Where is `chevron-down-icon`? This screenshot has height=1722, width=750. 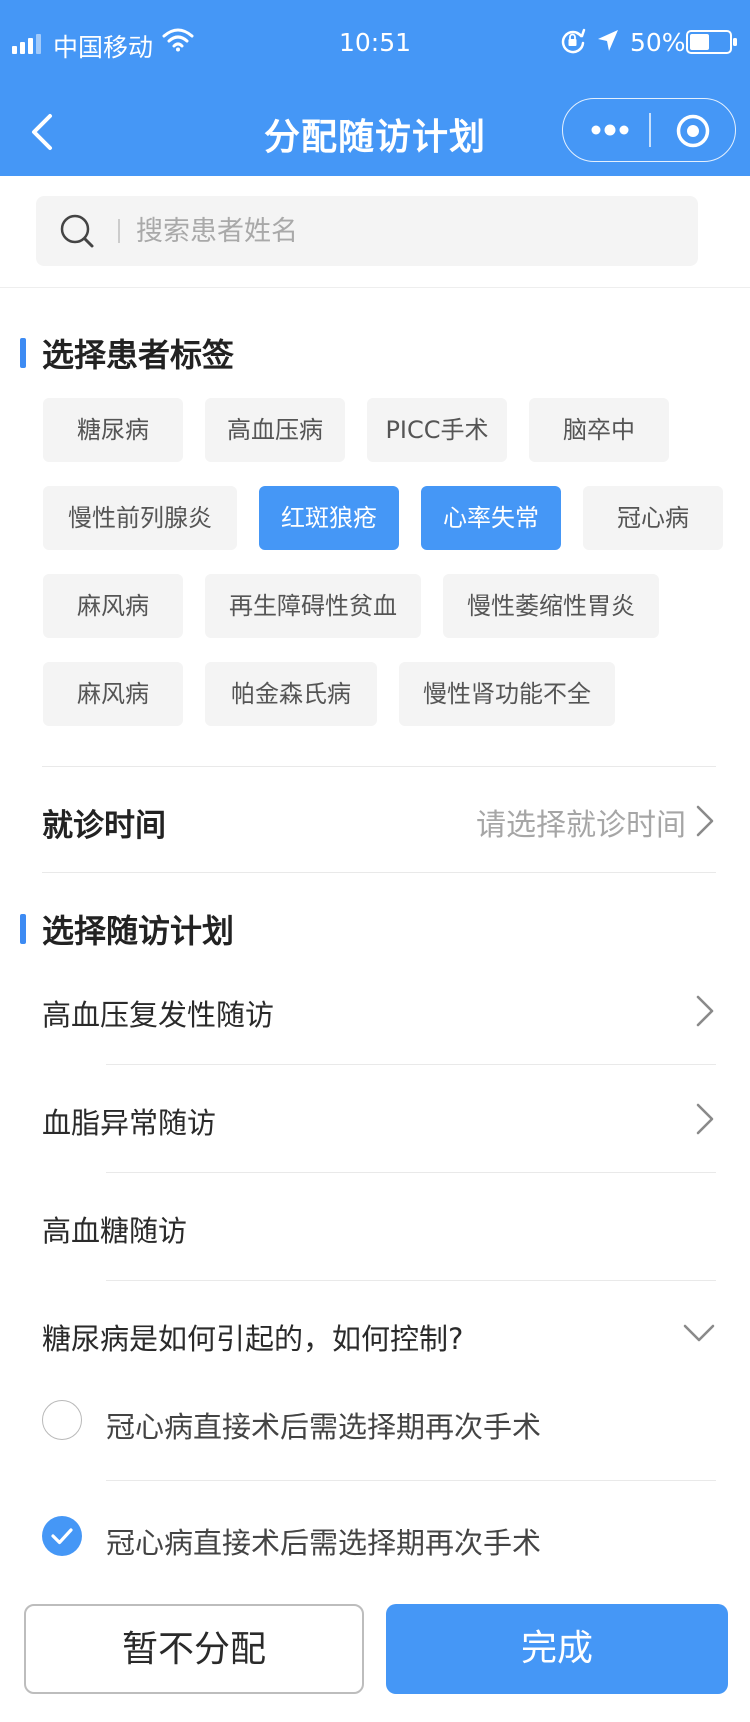
chevron-down-icon is located at coordinates (699, 1333).